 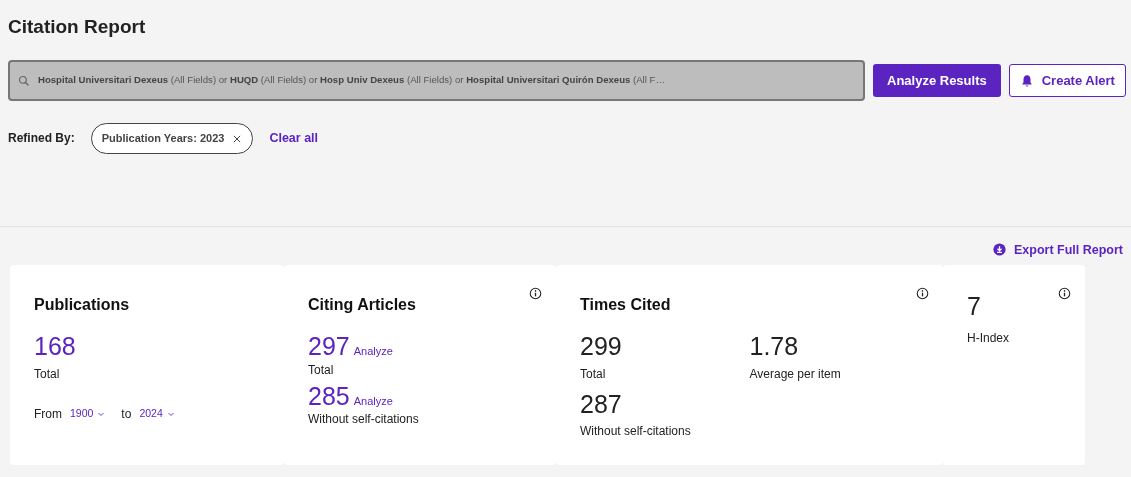 I want to click on card-title: Times Cited, so click(x=626, y=305).